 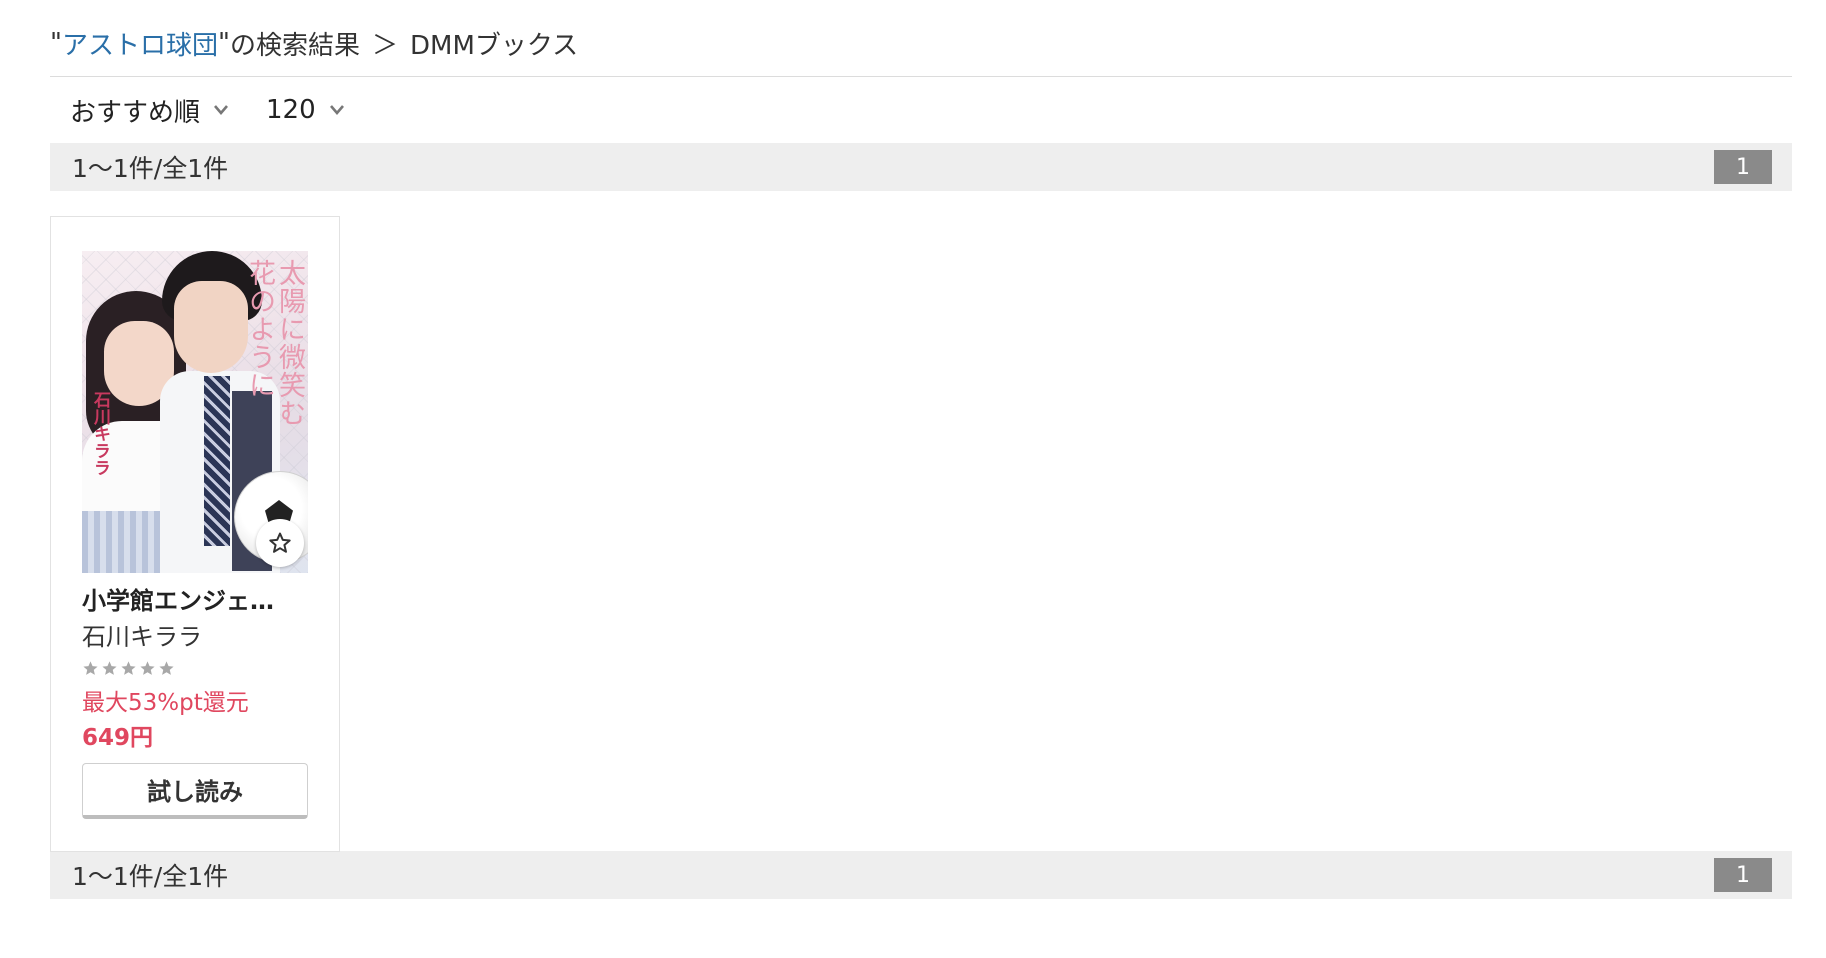 I want to click on per-page-label: 120, so click(x=291, y=110).